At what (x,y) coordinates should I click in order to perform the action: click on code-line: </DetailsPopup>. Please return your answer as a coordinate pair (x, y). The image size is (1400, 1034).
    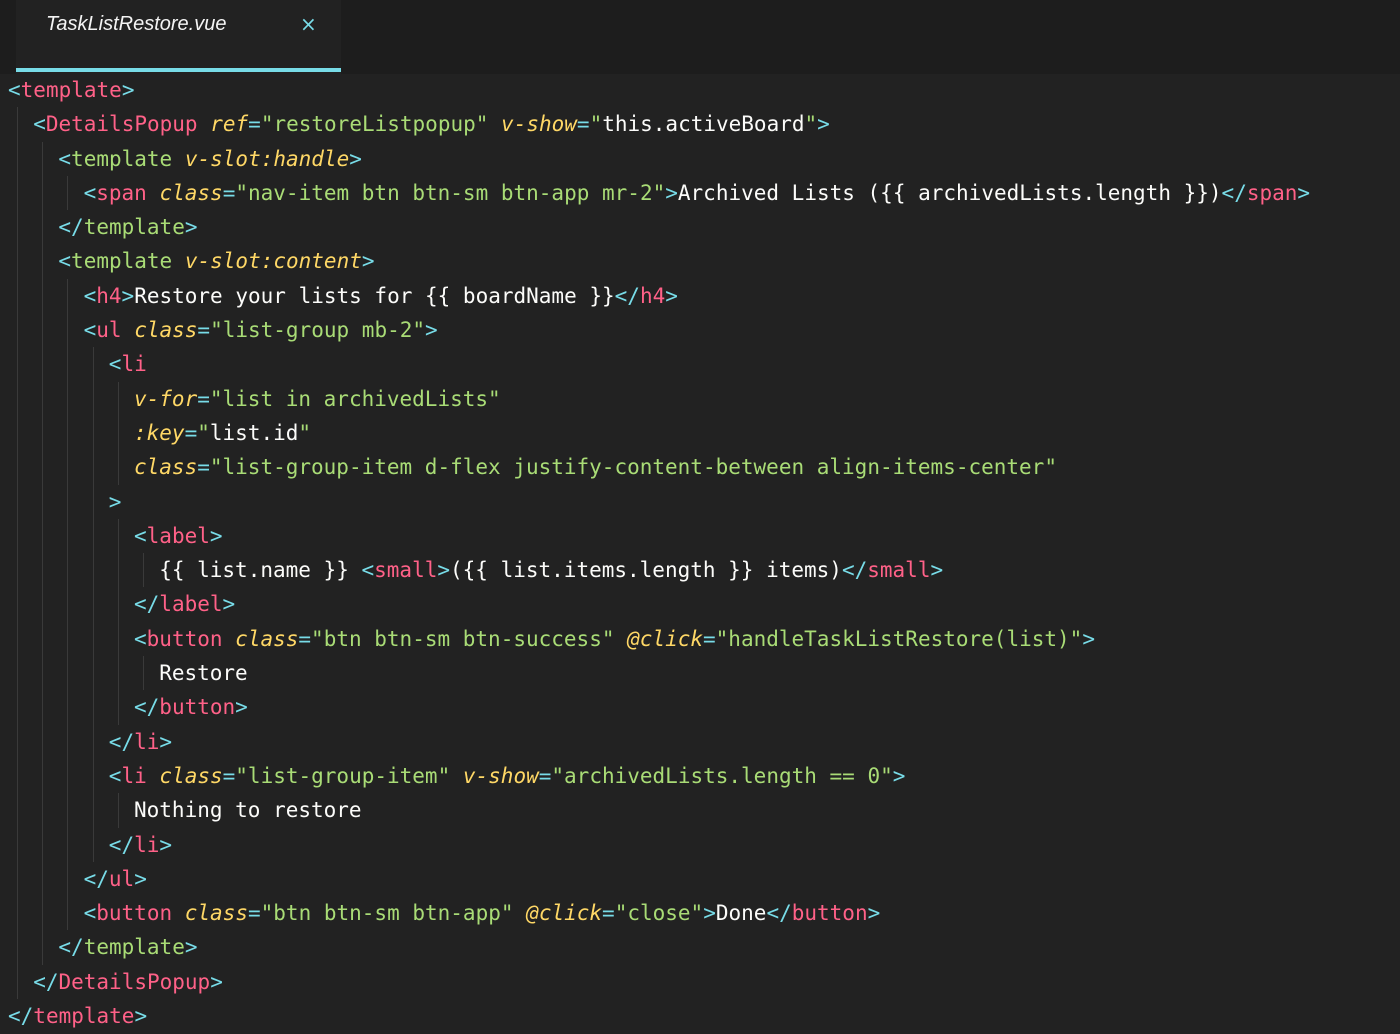
    Looking at the image, I should click on (700, 982).